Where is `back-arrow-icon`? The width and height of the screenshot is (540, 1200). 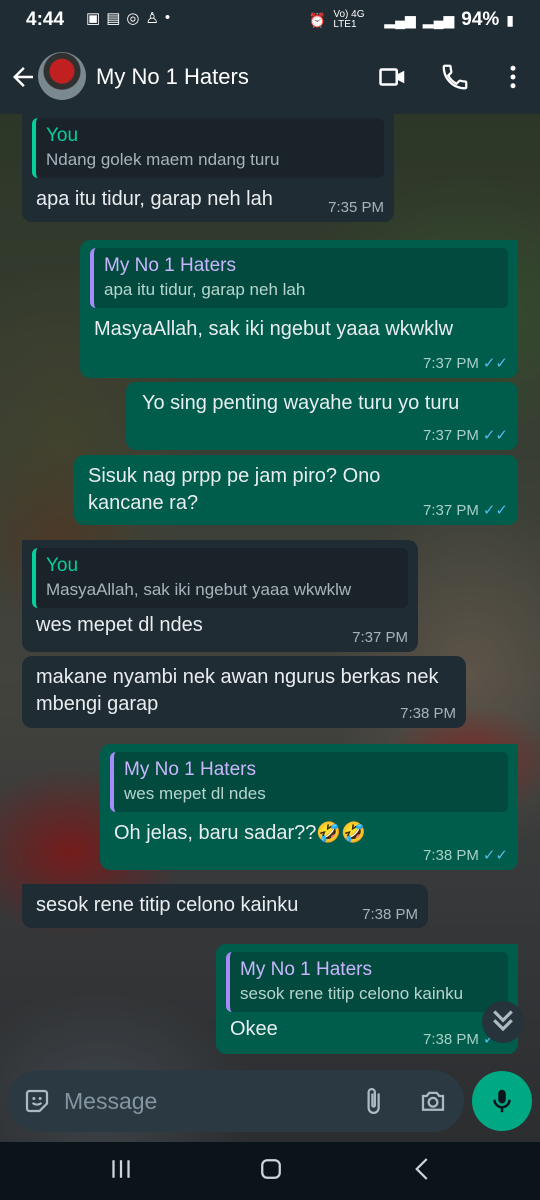 back-arrow-icon is located at coordinates (23, 77).